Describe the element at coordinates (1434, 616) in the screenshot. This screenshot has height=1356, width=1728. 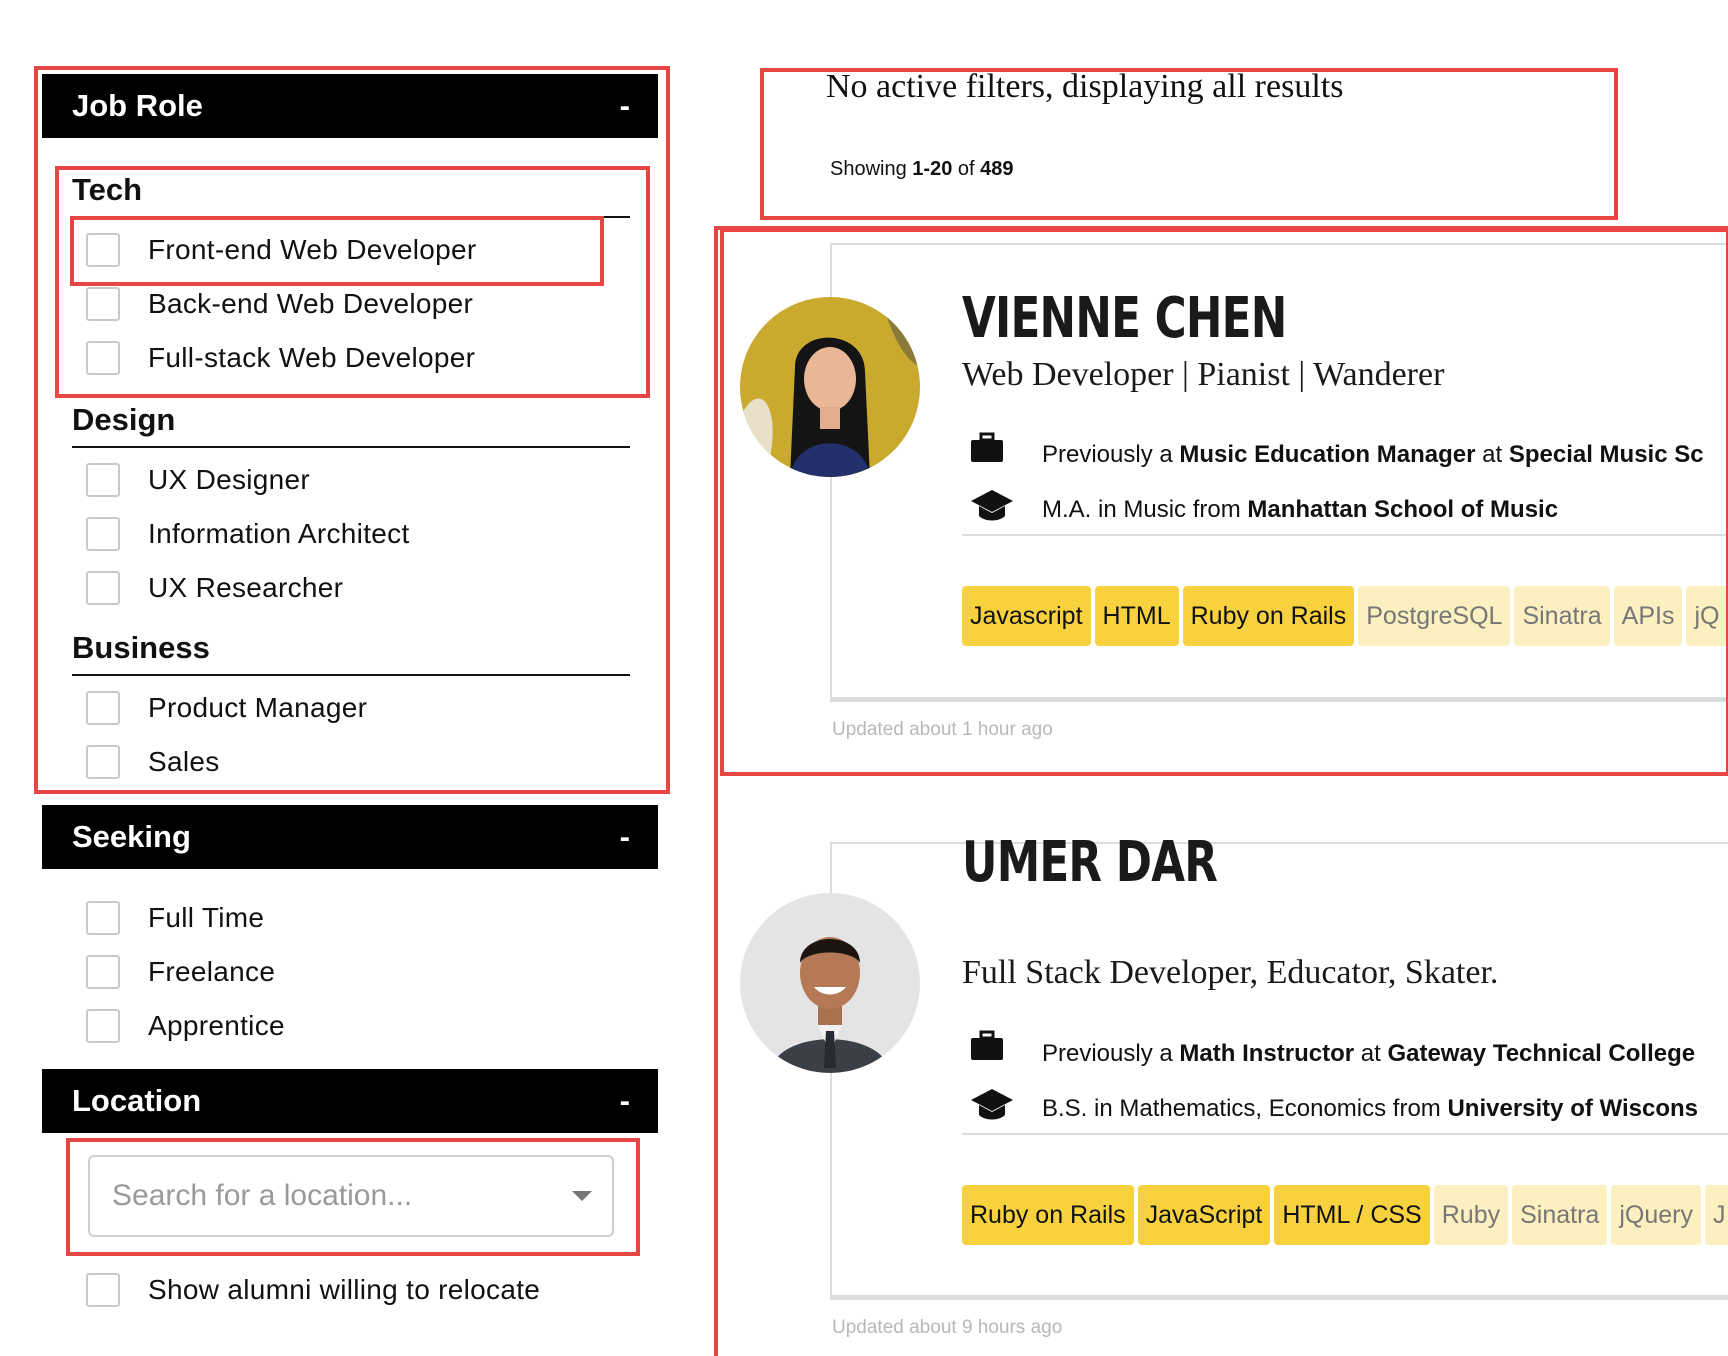
I see `skill-tag: PostgreSQL` at that location.